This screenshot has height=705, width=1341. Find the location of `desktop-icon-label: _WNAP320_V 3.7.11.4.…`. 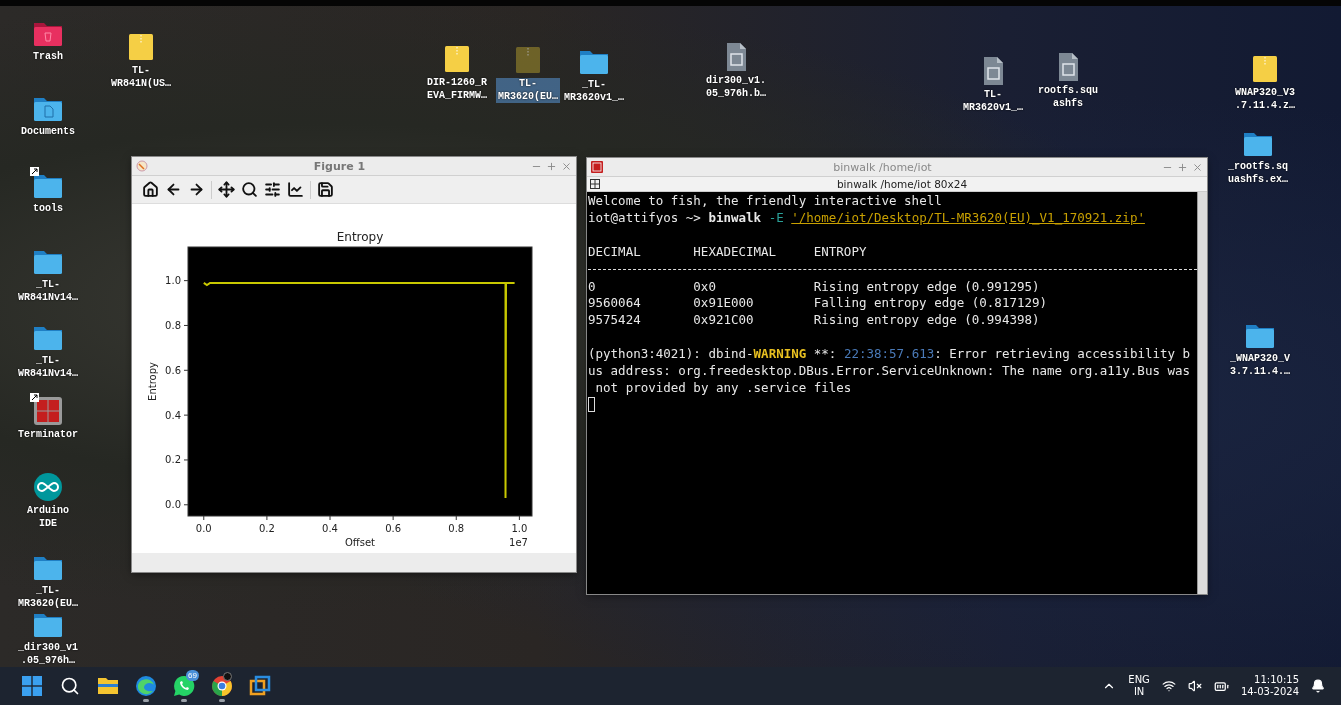

desktop-icon-label: _WNAP320_V 3.7.11.4.… is located at coordinates (1260, 365).